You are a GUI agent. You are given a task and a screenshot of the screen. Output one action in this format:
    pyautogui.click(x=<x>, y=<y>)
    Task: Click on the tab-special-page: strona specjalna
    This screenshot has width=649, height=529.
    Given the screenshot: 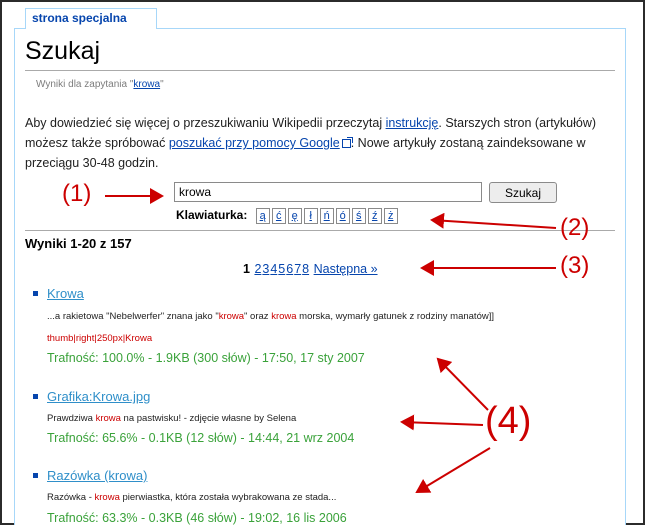 What is the action you would take?
    pyautogui.click(x=91, y=18)
    